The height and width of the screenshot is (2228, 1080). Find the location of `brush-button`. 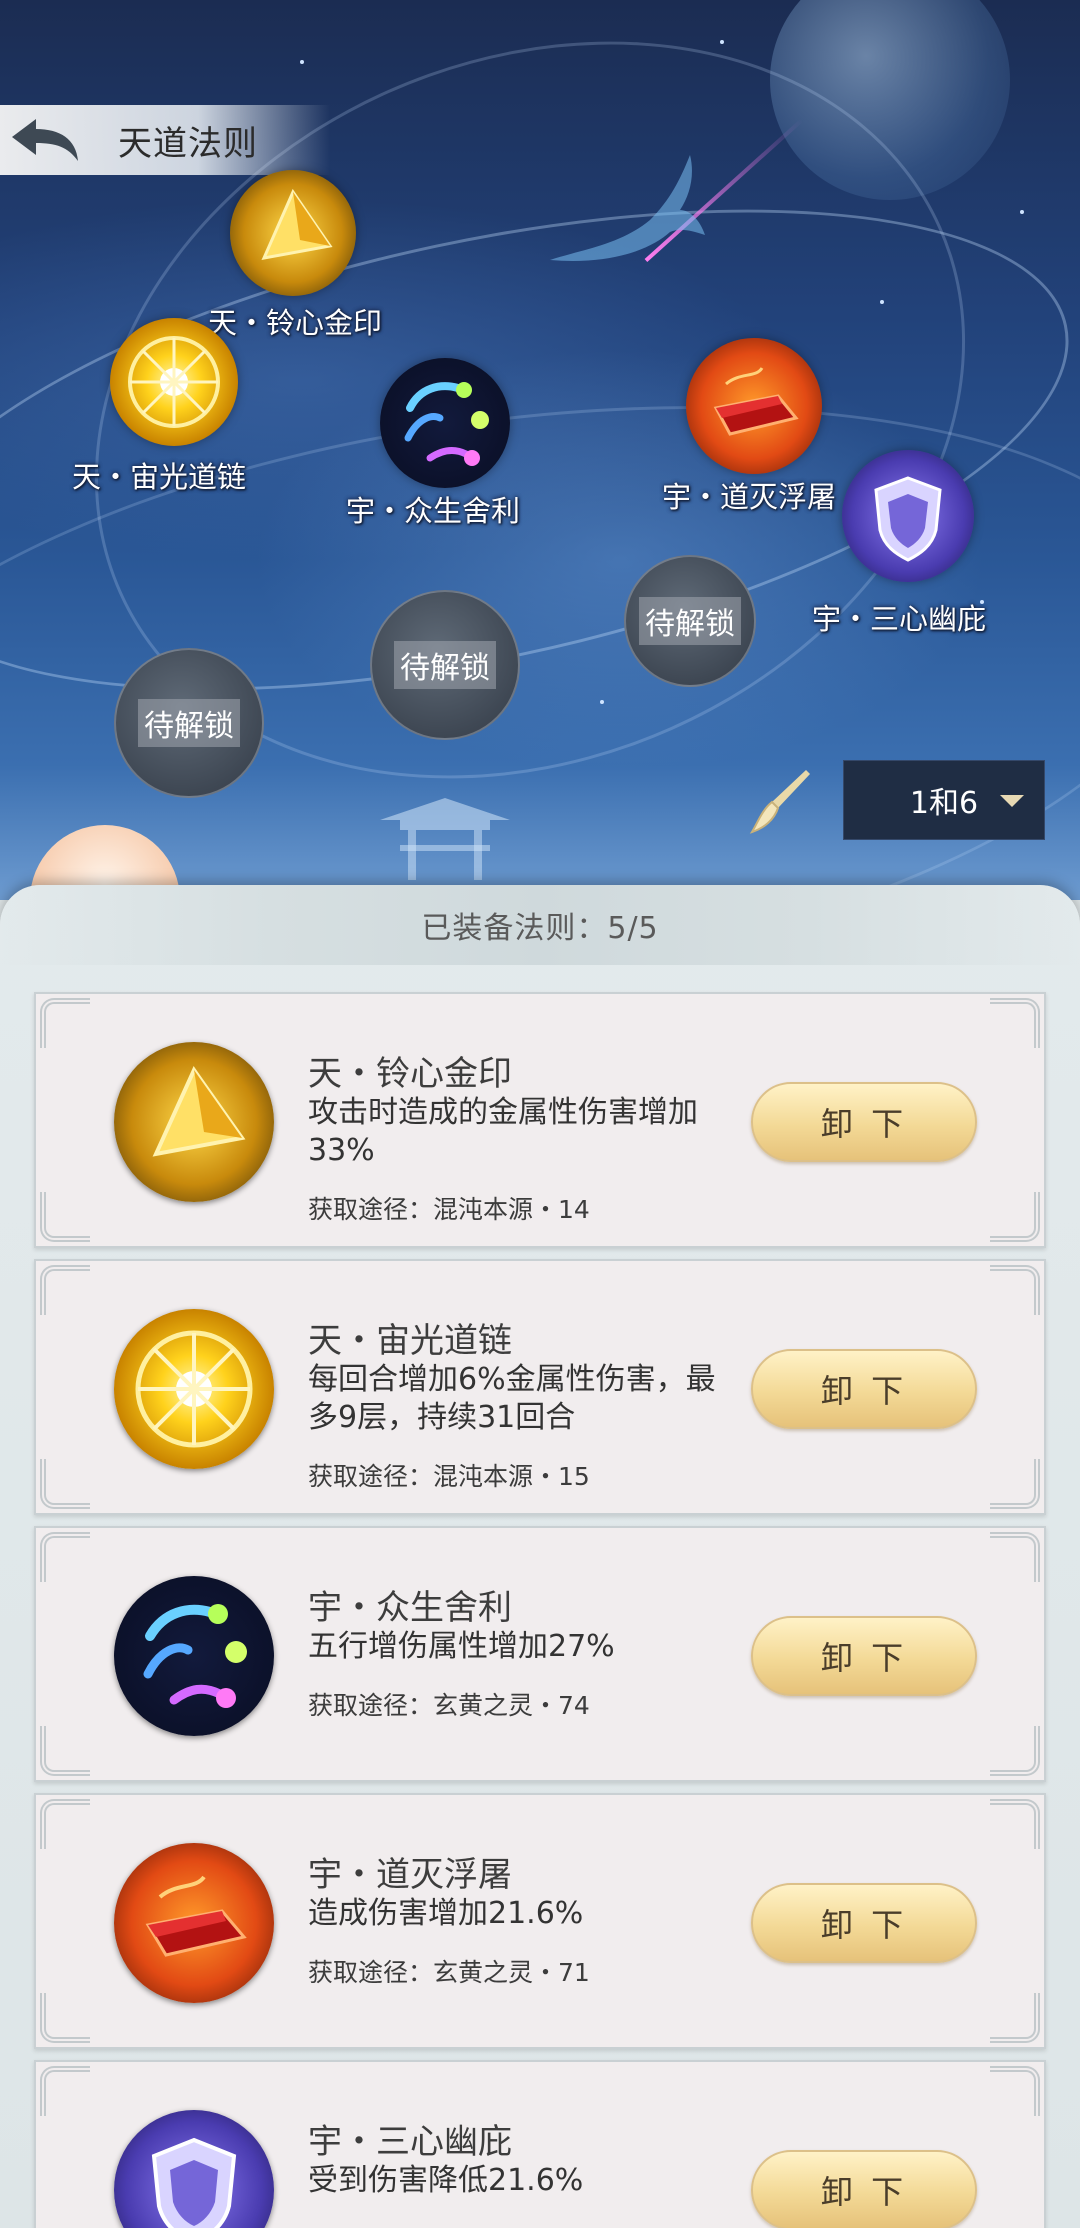

brush-button is located at coordinates (783, 803).